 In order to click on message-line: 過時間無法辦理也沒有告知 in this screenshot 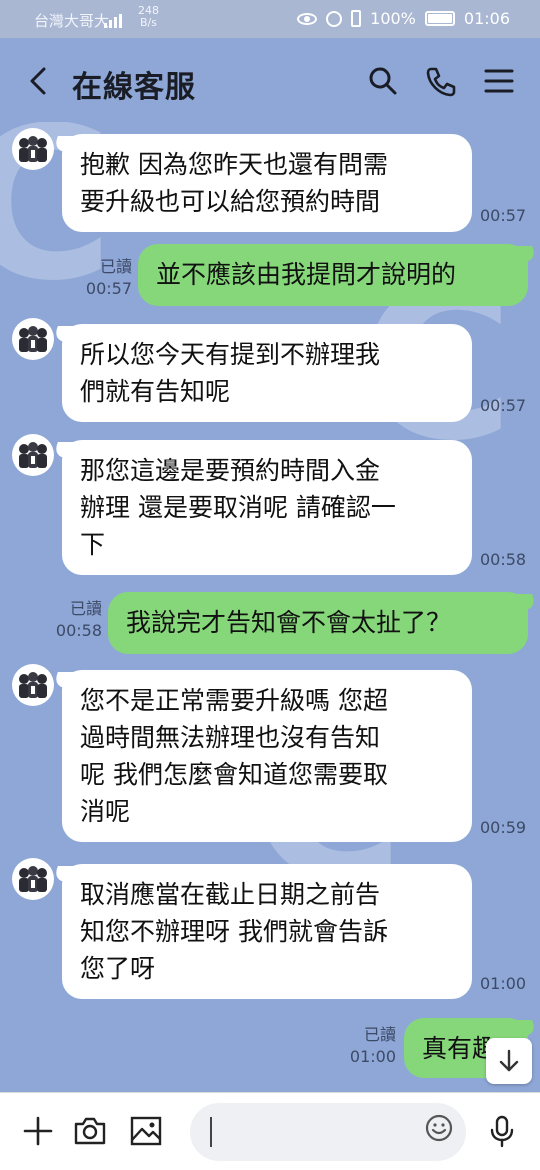, I will do `click(230, 737)`.